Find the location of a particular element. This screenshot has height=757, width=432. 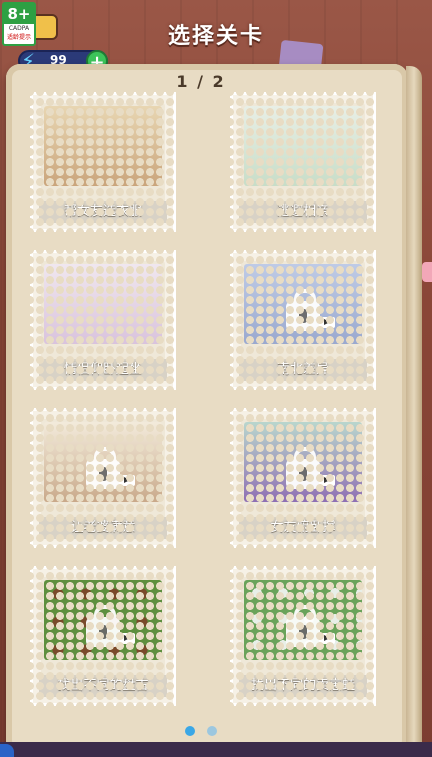

level-label: 让老婆满意 is located at coordinates (103, 528).